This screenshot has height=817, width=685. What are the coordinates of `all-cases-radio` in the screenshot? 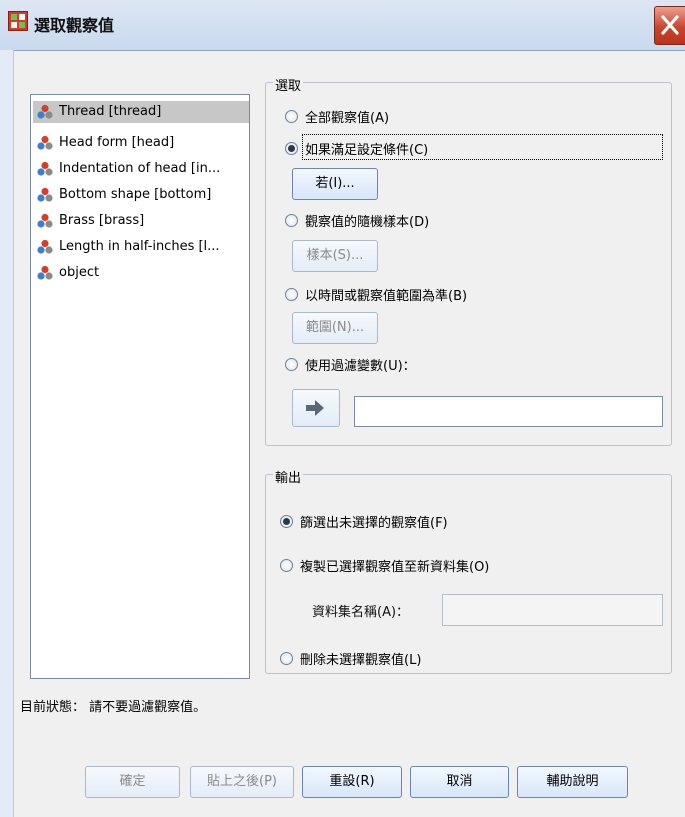 It's located at (291, 116).